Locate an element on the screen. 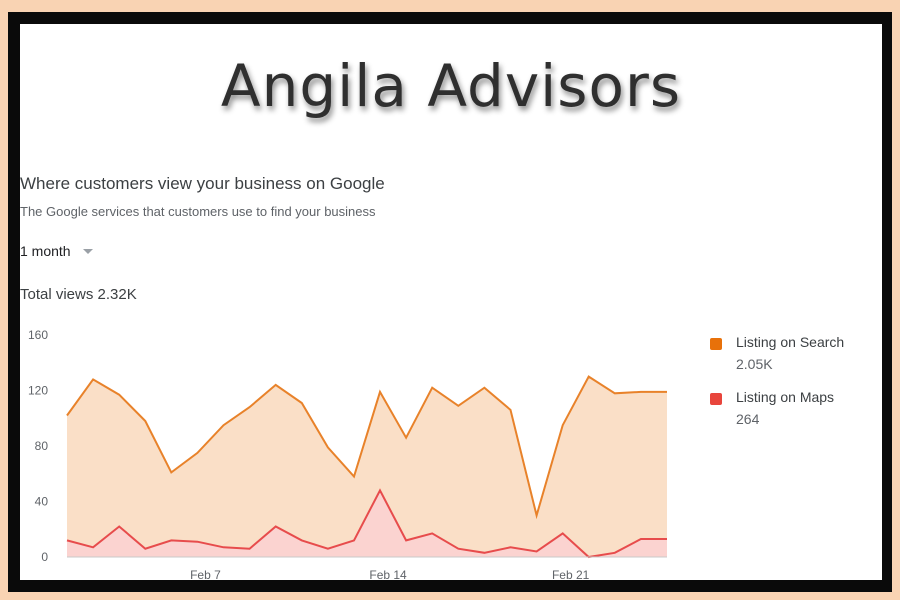  legend-label-maps: Listing on Maps is located at coordinates (785, 397).